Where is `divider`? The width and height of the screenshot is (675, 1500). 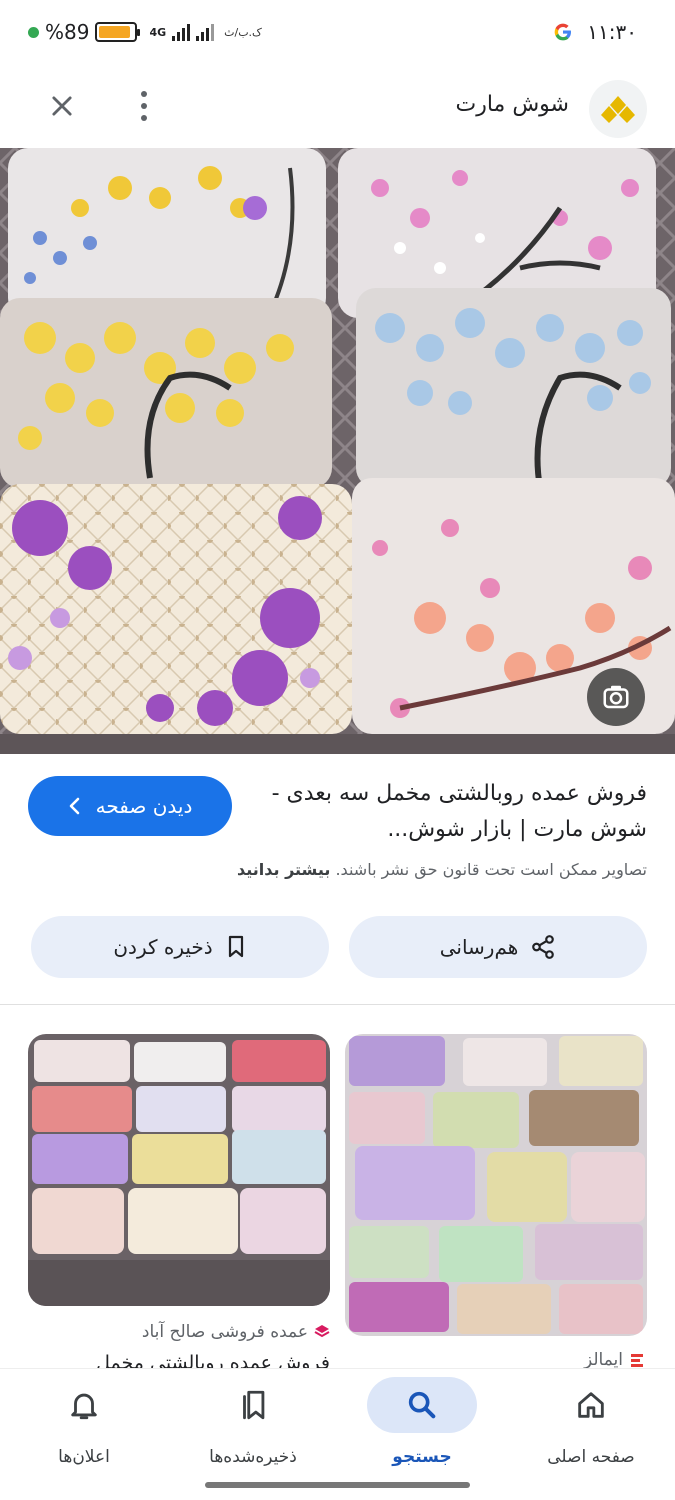
divider is located at coordinates (337, 1004).